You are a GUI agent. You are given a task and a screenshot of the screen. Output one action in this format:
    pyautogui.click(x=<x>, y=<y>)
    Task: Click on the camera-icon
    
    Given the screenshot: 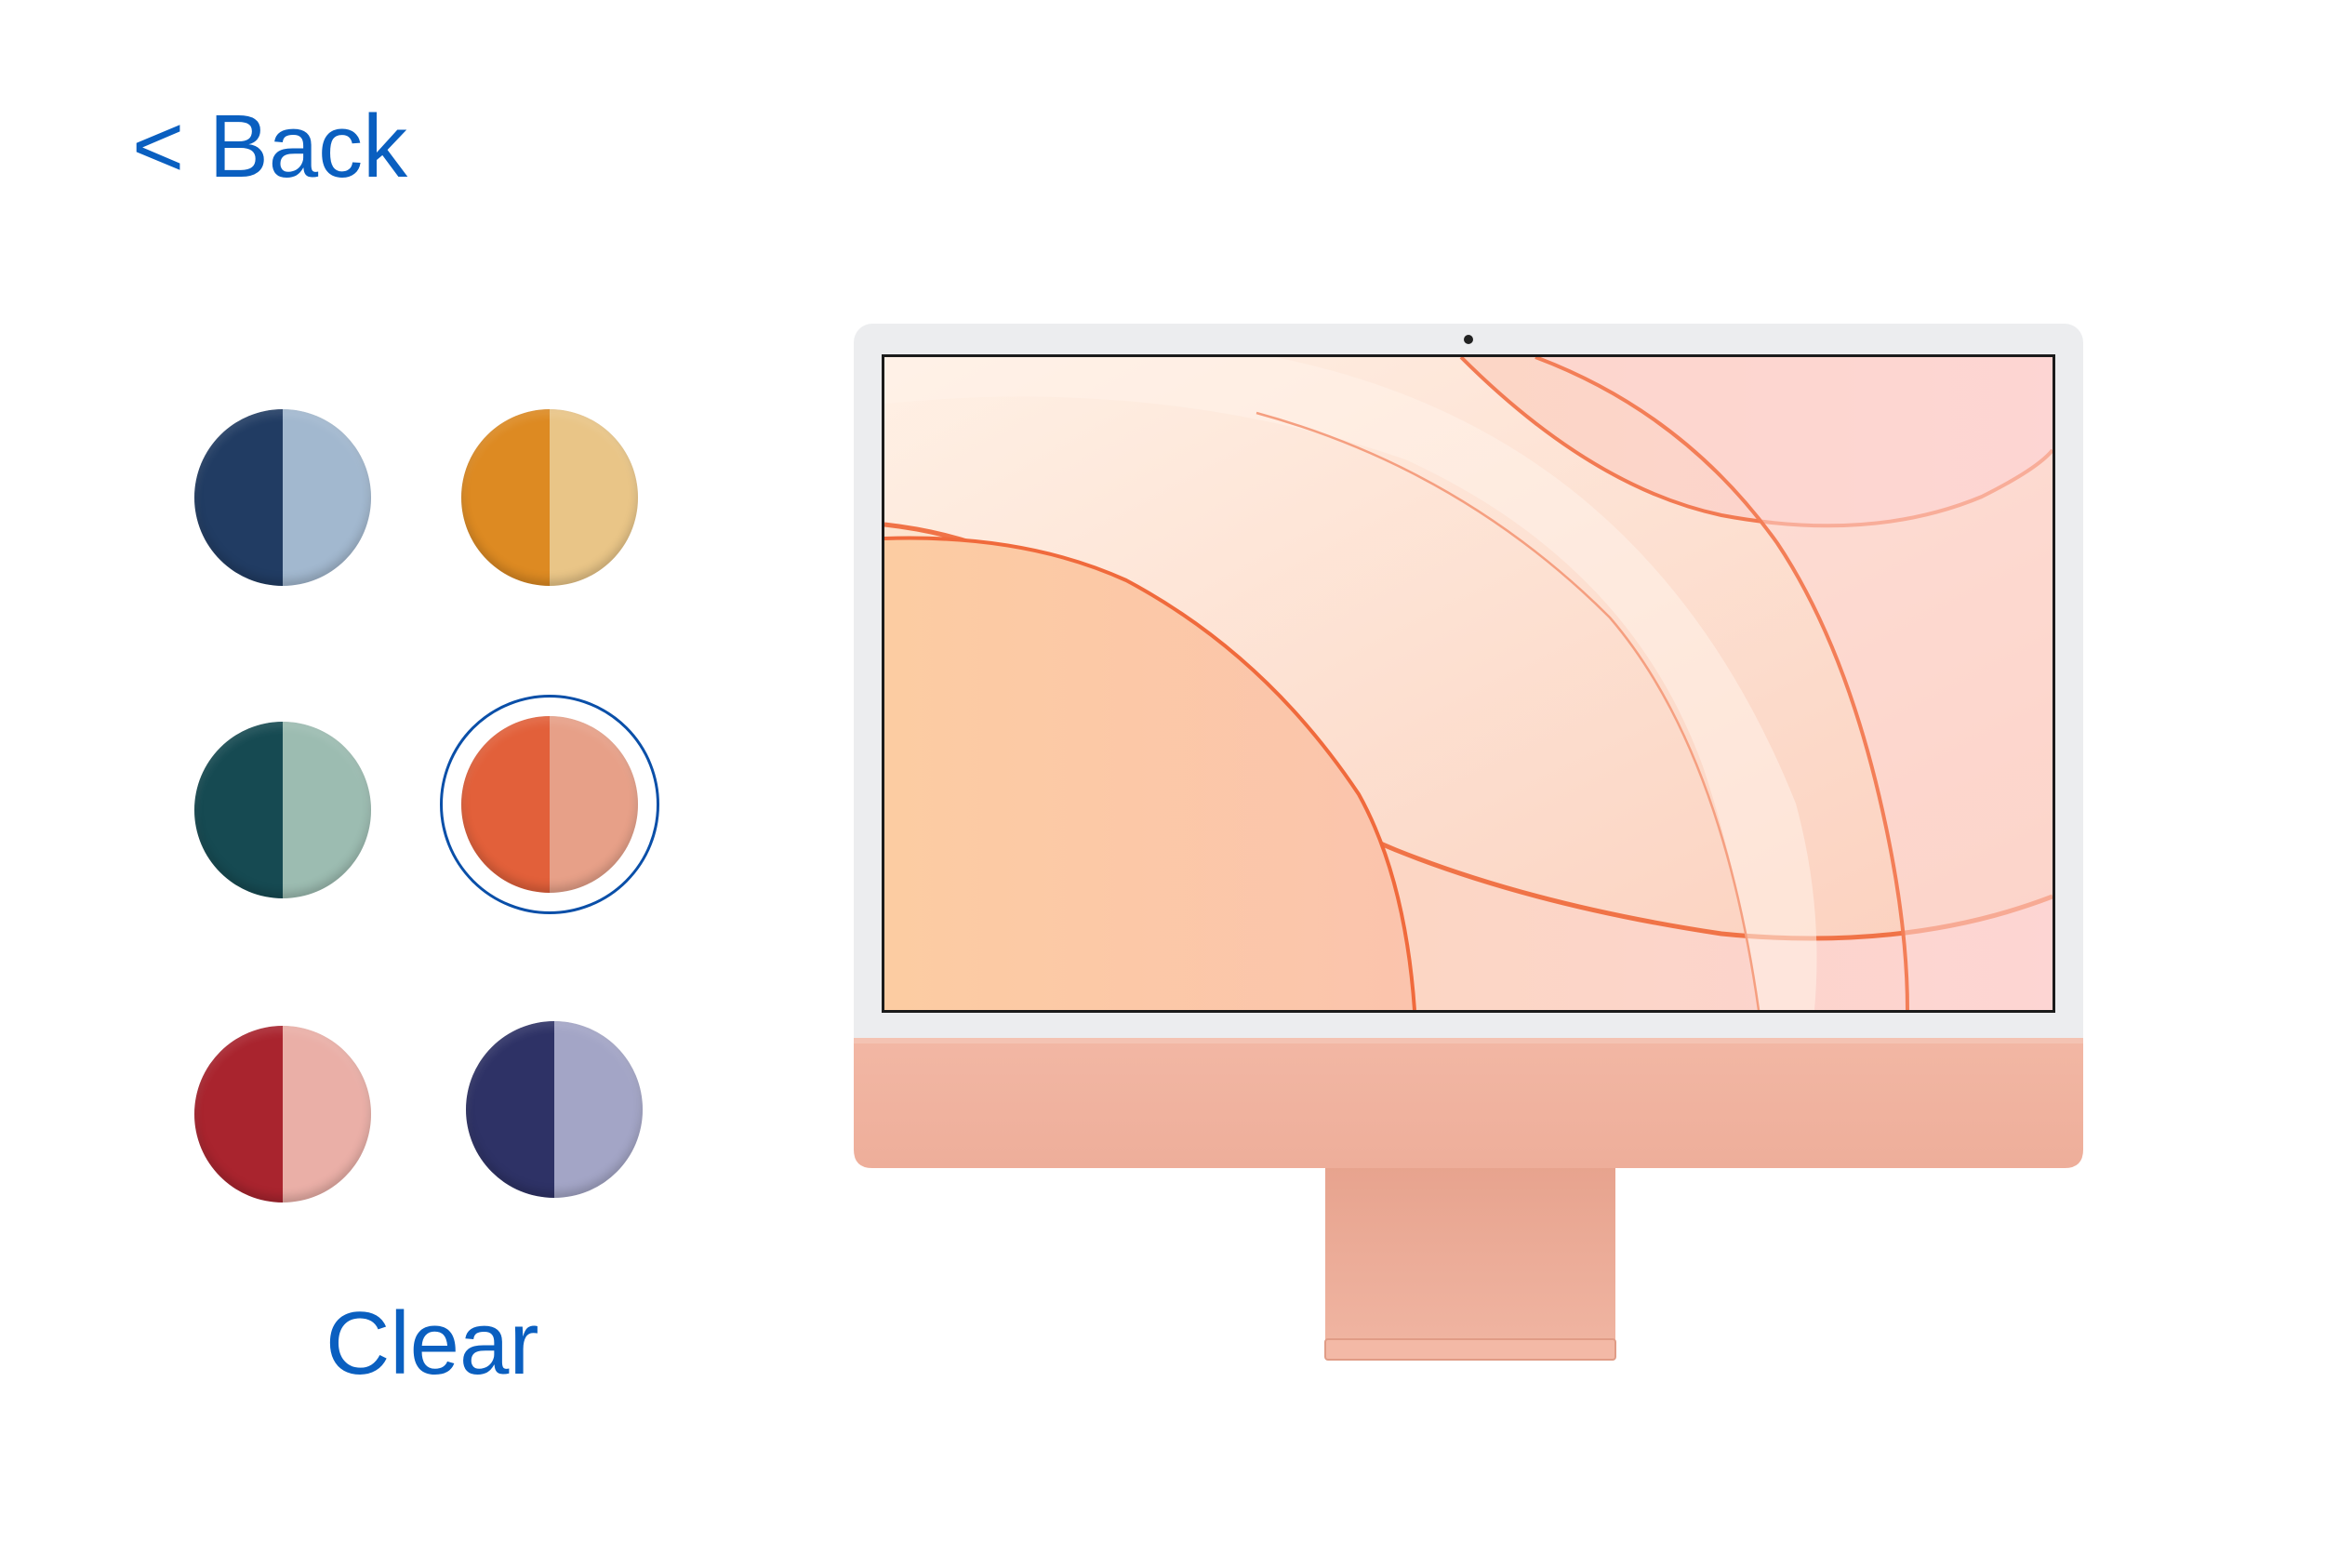 What is the action you would take?
    pyautogui.click(x=1468, y=339)
    